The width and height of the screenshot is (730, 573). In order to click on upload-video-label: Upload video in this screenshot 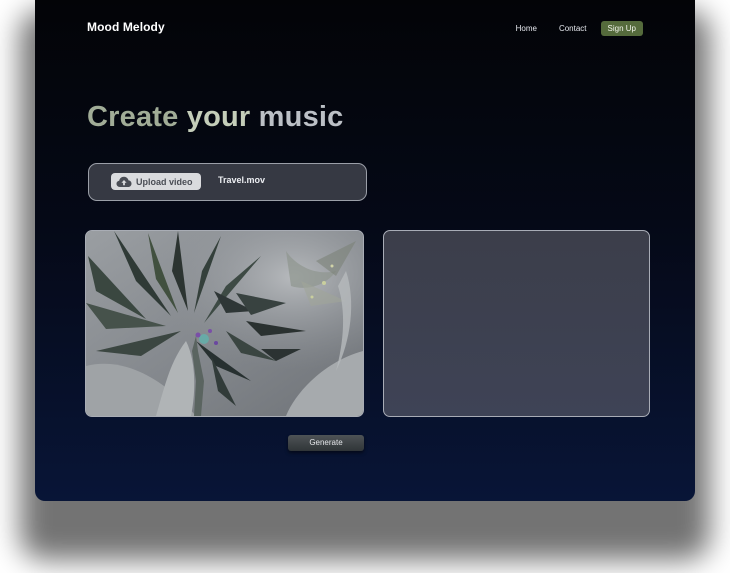, I will do `click(164, 181)`.